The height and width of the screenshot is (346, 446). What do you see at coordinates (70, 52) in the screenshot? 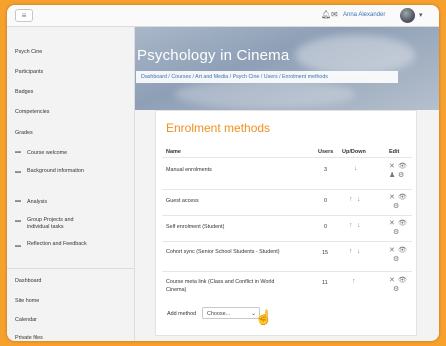
I see `sidebar-item-course: Psych Cine` at bounding box center [70, 52].